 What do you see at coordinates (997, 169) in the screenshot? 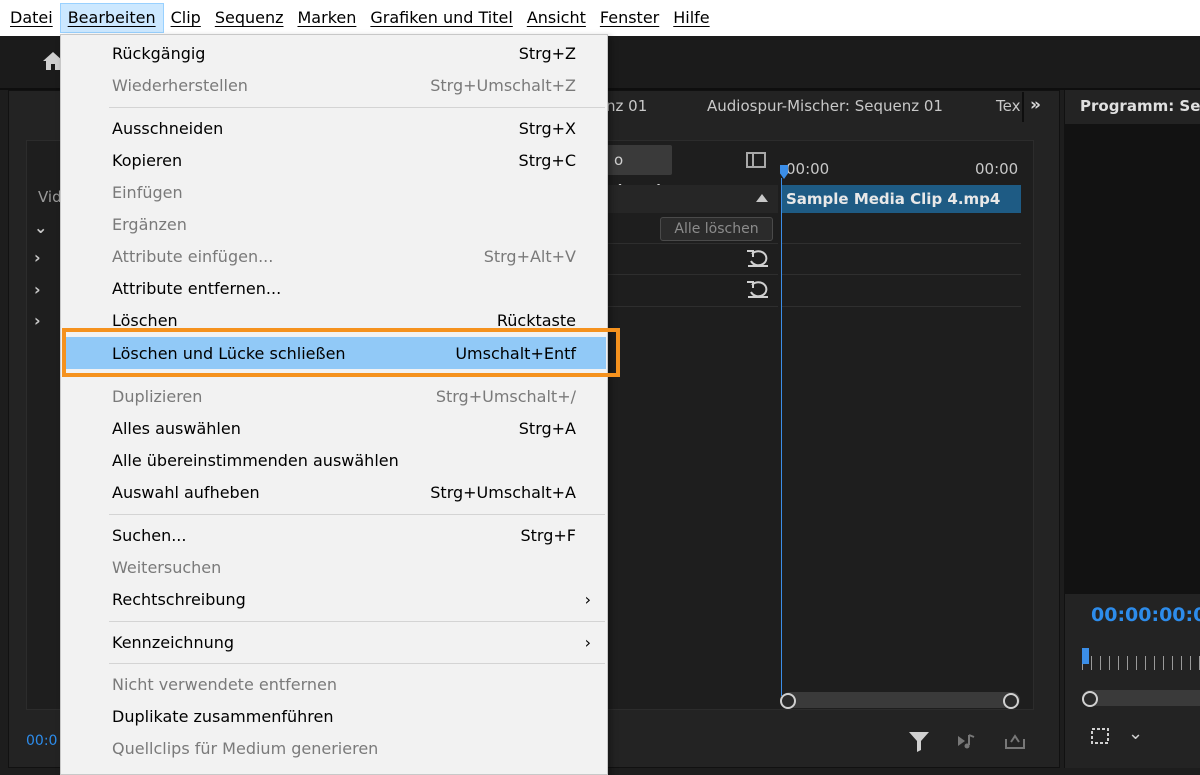
I see `ruler-end-label: 00:00` at bounding box center [997, 169].